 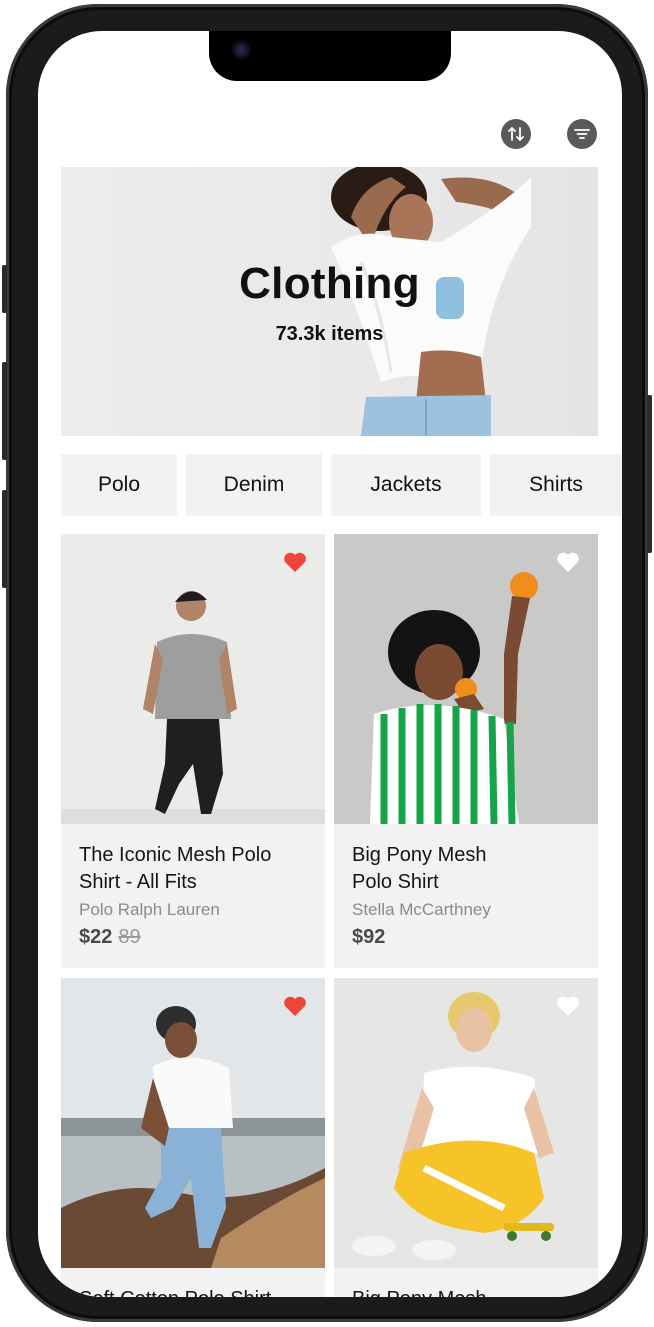 I want to click on sort-arrows-icon, so click(x=516, y=134).